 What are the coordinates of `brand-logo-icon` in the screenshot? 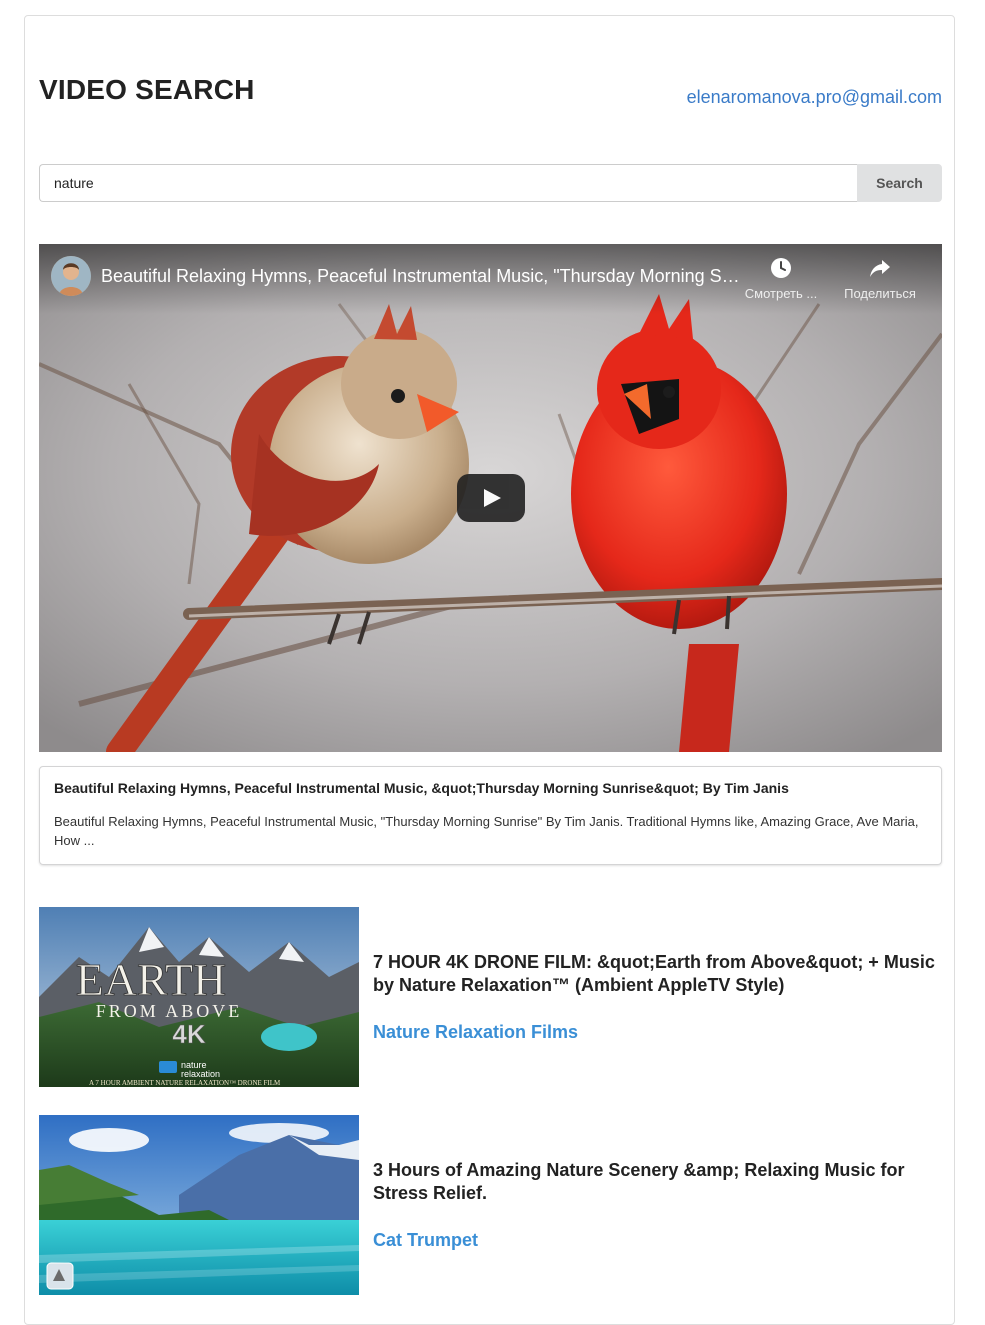 It's located at (168, 1067).